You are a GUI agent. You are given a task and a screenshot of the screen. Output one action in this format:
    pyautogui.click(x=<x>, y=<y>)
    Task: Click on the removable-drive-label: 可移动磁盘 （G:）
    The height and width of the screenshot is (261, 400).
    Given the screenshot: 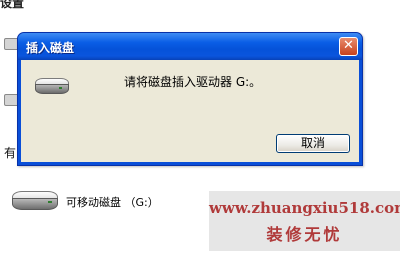 What is the action you would take?
    pyautogui.click(x=112, y=202)
    